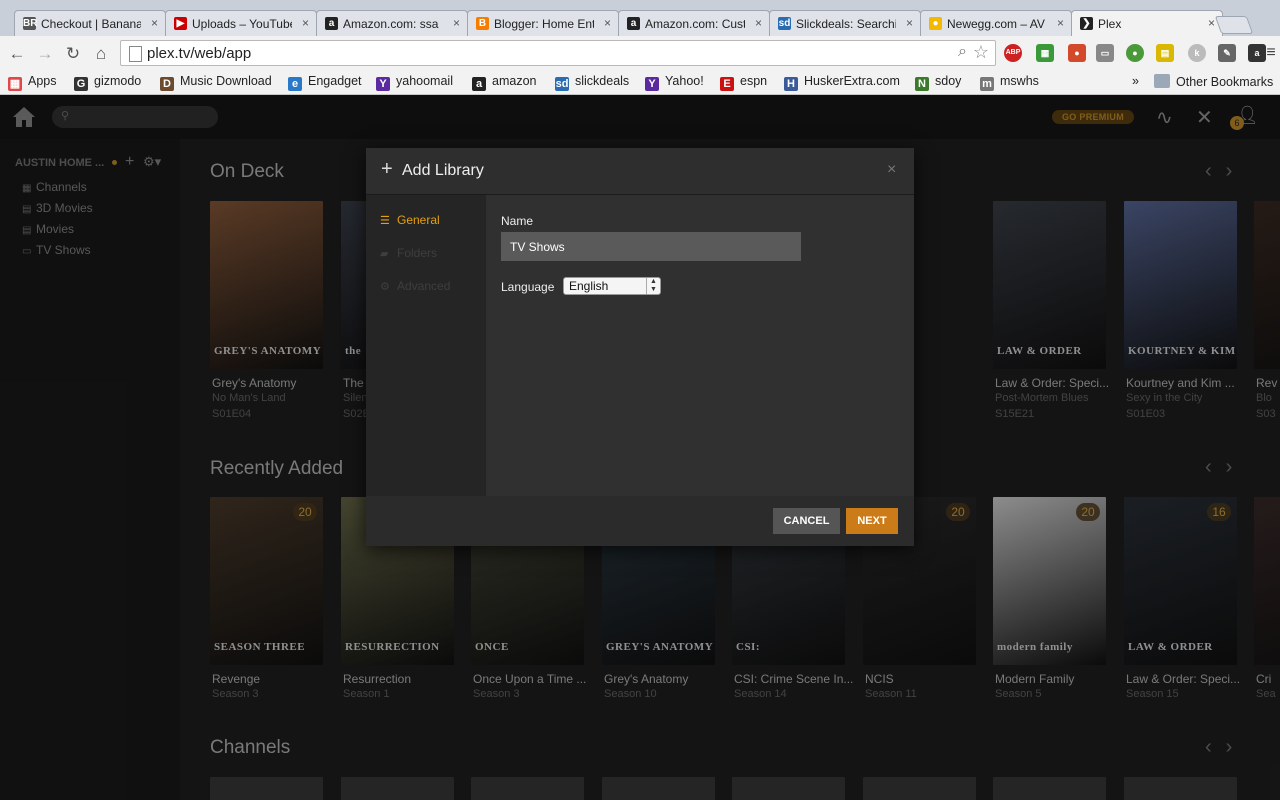  I want to click on modal-header: + Add Library ×, so click(640, 171).